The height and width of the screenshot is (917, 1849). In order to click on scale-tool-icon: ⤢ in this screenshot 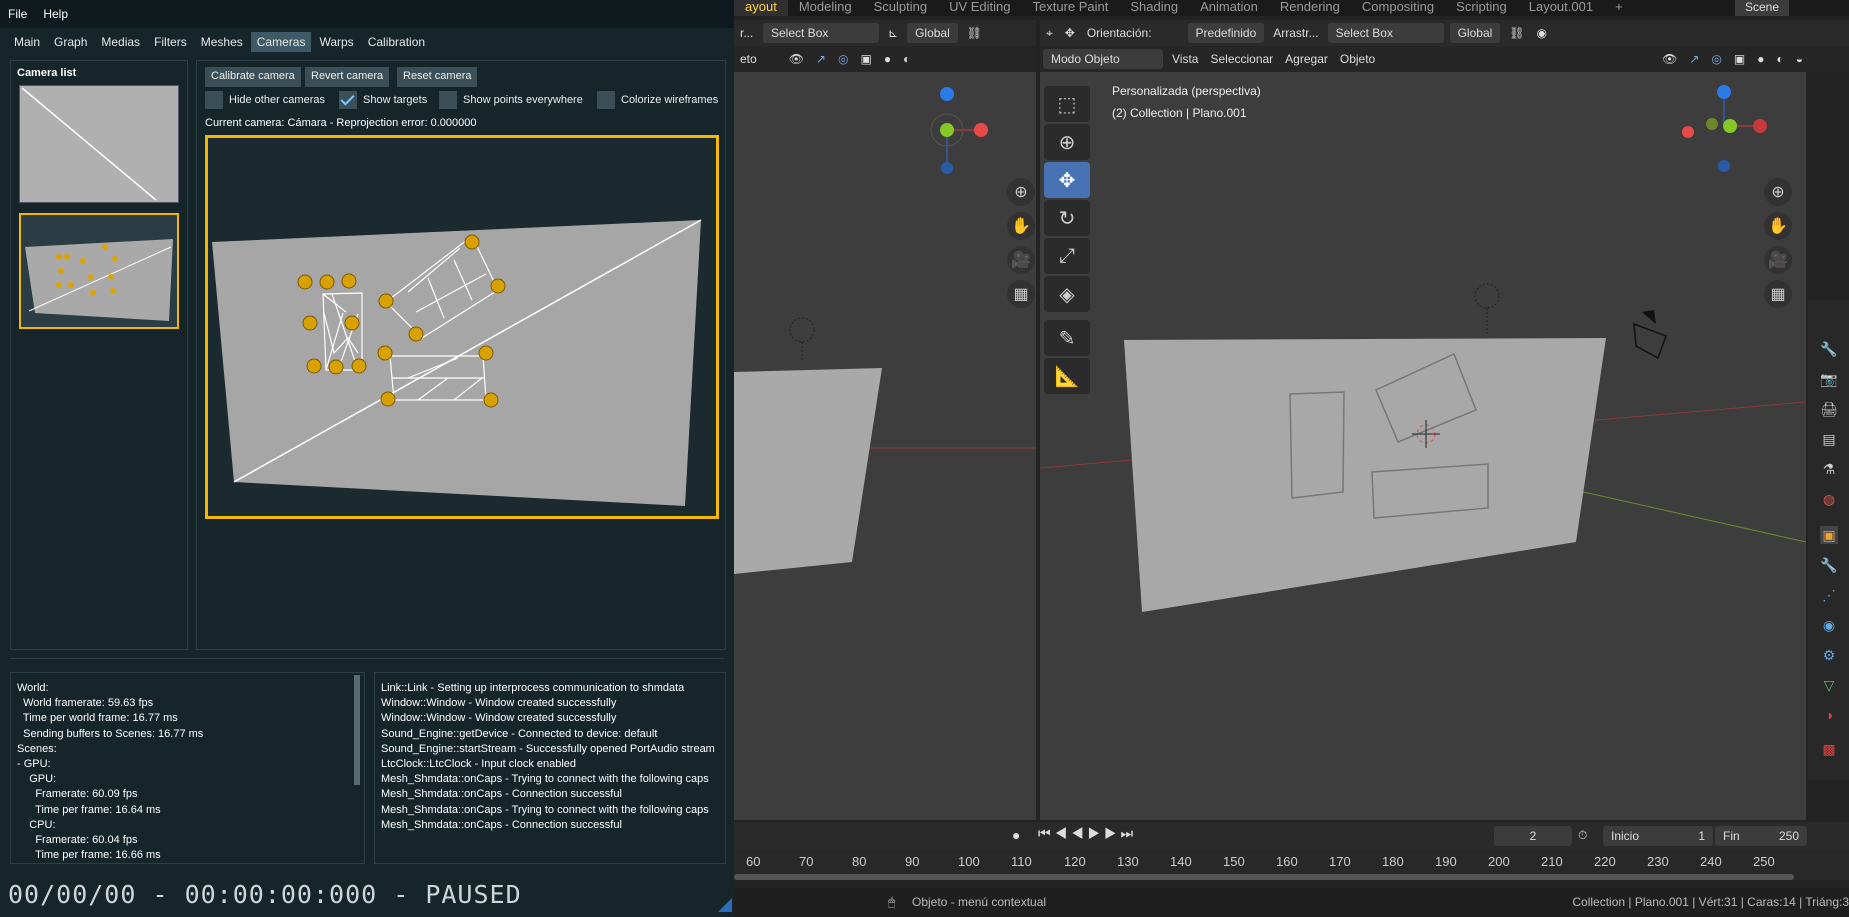, I will do `click(1067, 256)`.